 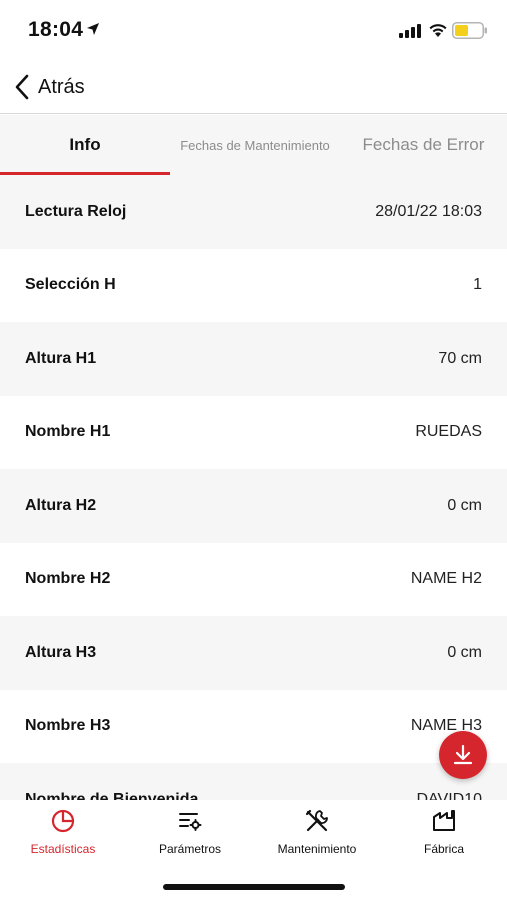 I want to click on row-altura-h2: Altura H2 0 cm, so click(x=253, y=506).